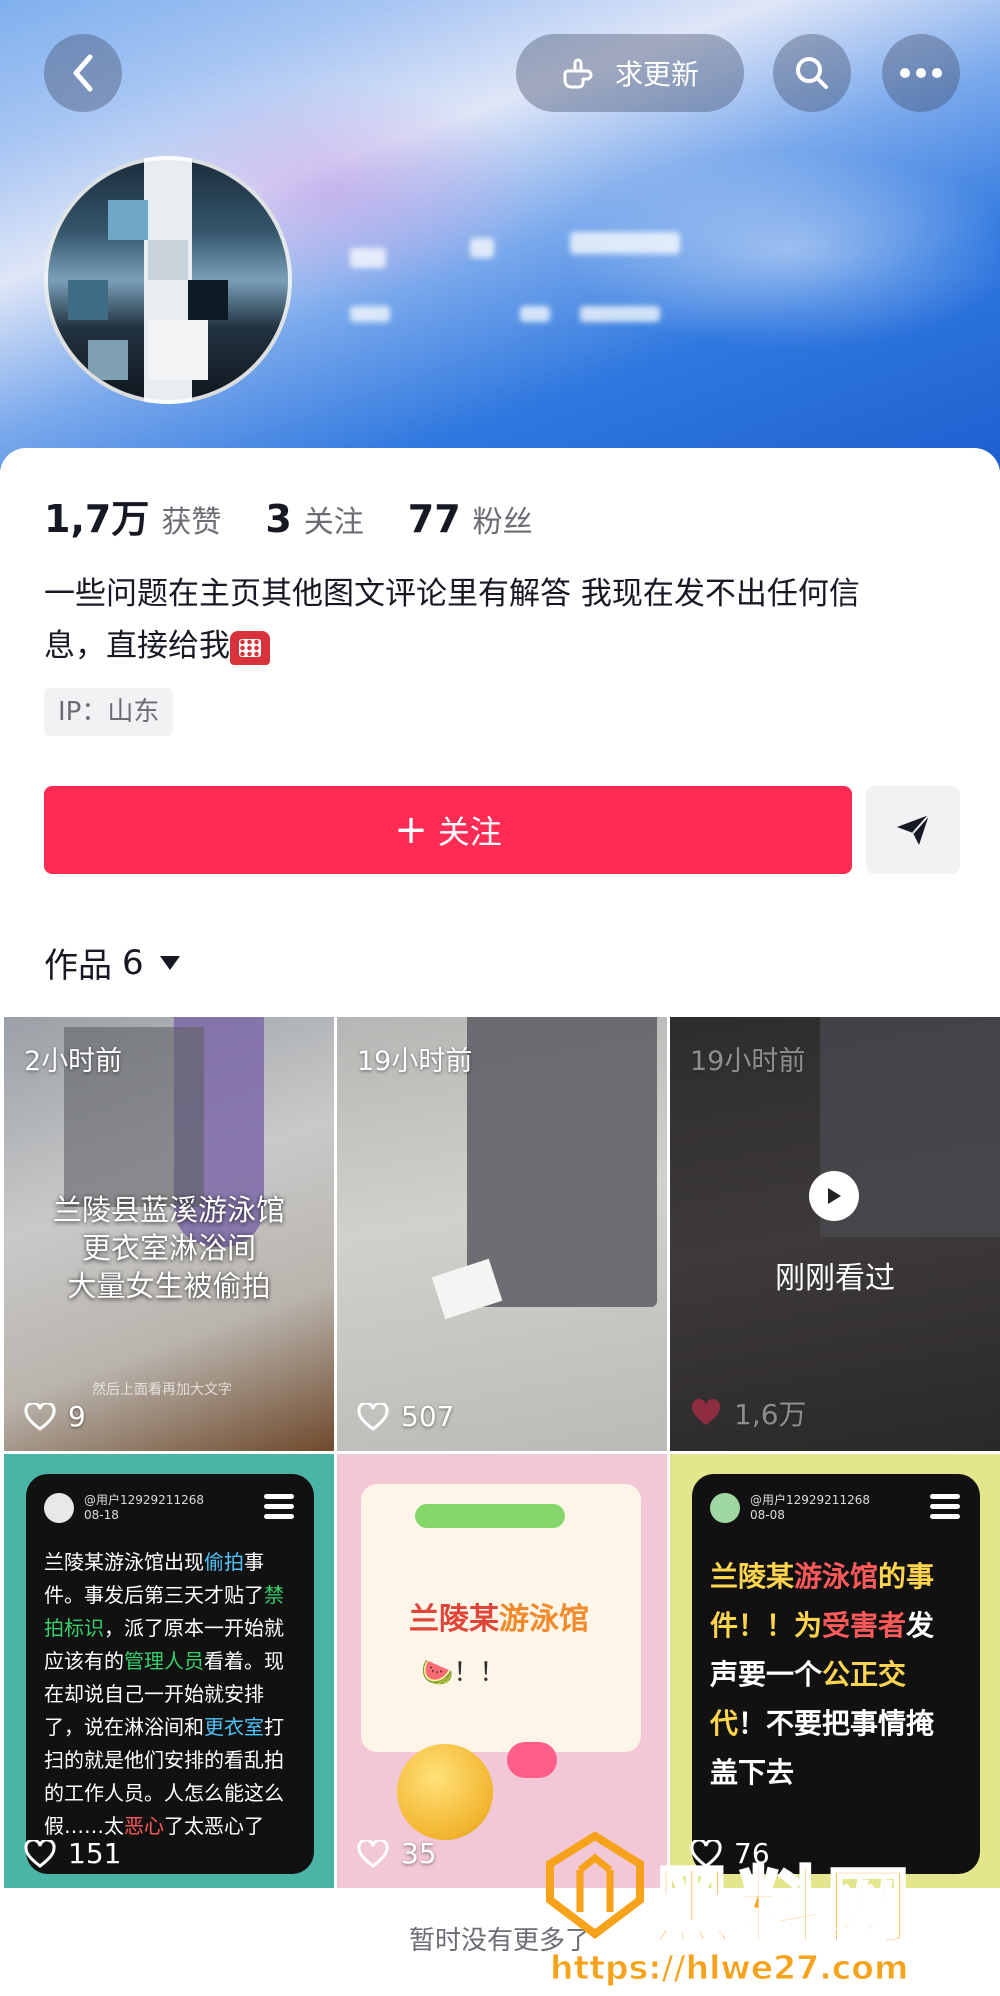 The width and height of the screenshot is (1000, 1996). Describe the element at coordinates (445, 1792) in the screenshot. I see `relieved-face-icon` at that location.